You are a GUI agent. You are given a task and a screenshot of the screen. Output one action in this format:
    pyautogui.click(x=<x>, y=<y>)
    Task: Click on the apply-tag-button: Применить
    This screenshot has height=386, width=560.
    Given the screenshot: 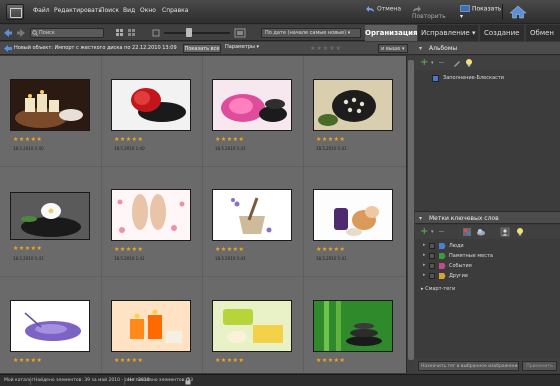 What is the action you would take?
    pyautogui.click(x=539, y=366)
    